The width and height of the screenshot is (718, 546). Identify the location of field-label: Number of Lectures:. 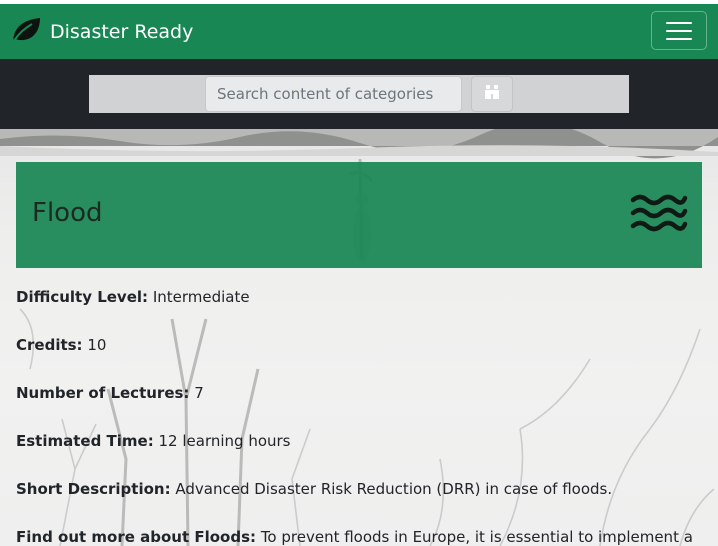
(103, 393).